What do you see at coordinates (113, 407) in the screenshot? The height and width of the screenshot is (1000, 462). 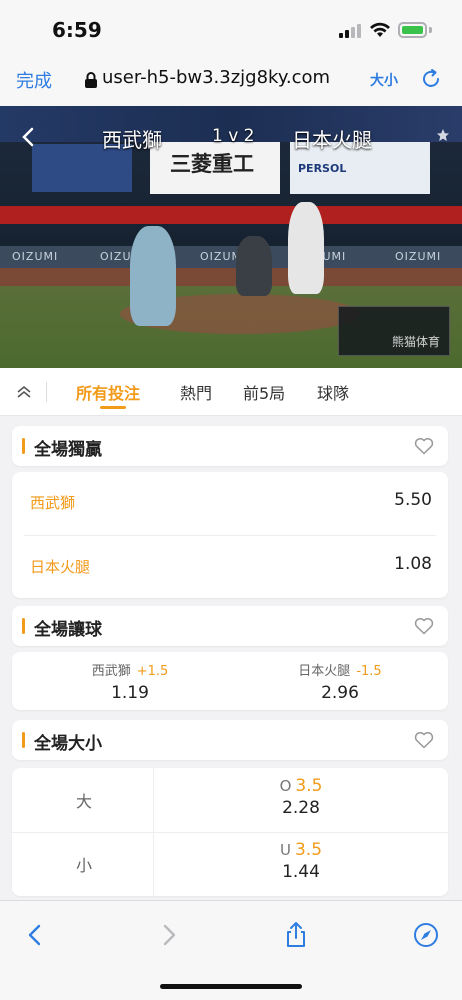 I see `active-tab-indicator` at bounding box center [113, 407].